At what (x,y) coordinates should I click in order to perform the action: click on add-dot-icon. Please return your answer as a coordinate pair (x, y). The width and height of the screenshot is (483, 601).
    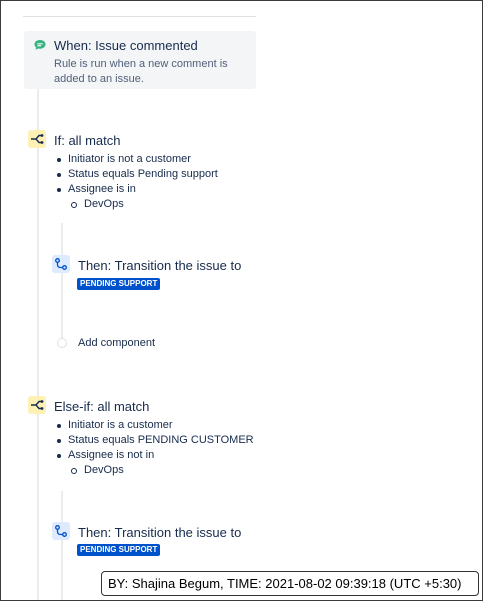
    Looking at the image, I should click on (62, 343).